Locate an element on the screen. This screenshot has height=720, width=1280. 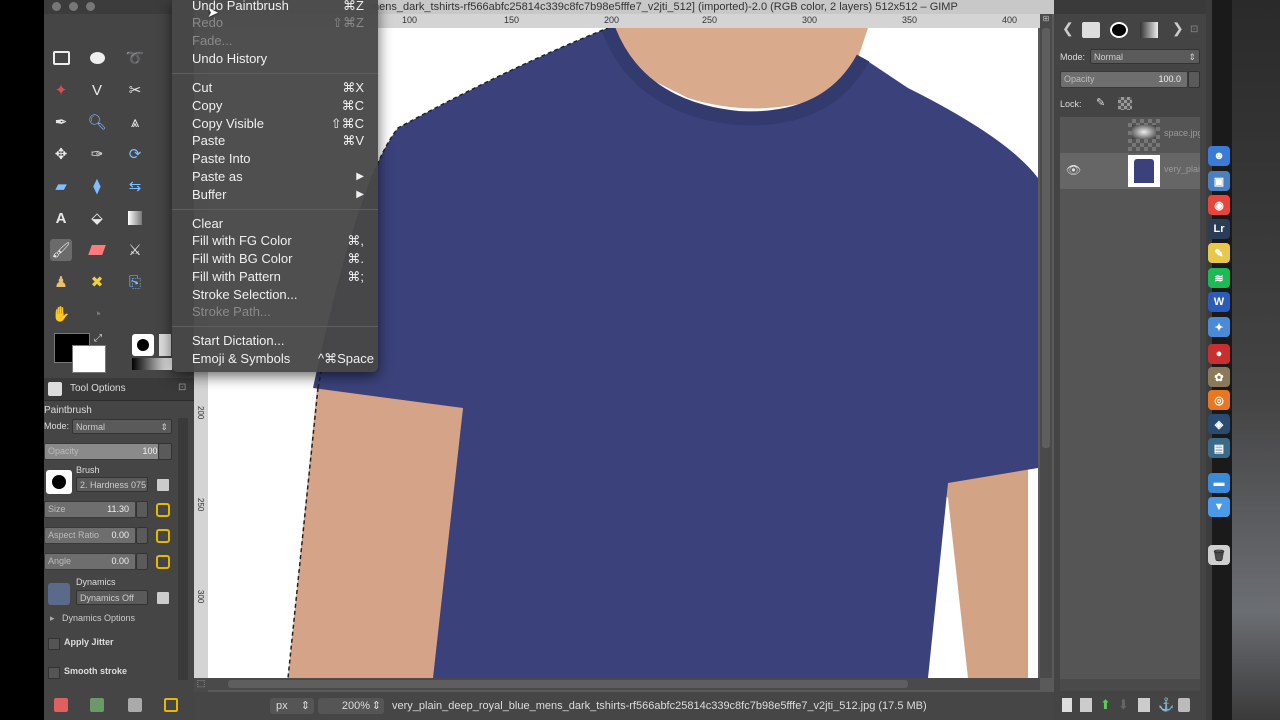
dynamics-options-expander: Dynamics Options is located at coordinates (98, 618).